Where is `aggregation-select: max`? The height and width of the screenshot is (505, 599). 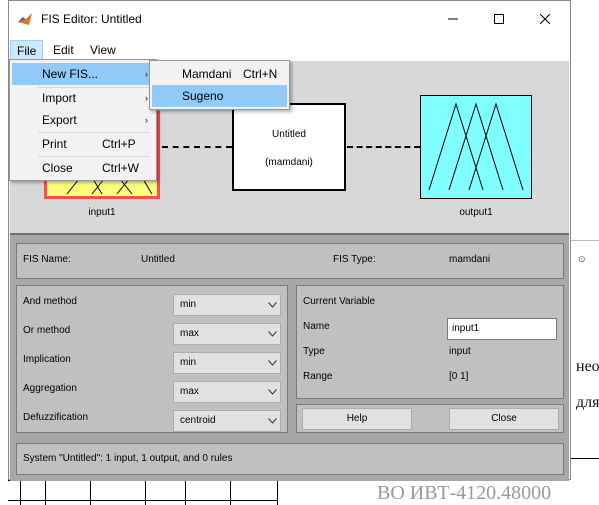 aggregation-select: max is located at coordinates (227, 392).